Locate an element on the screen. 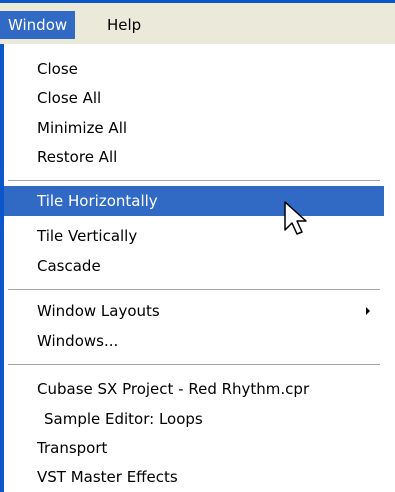 This screenshot has width=395, height=492. menu-item-label: Cascade is located at coordinates (69, 266).